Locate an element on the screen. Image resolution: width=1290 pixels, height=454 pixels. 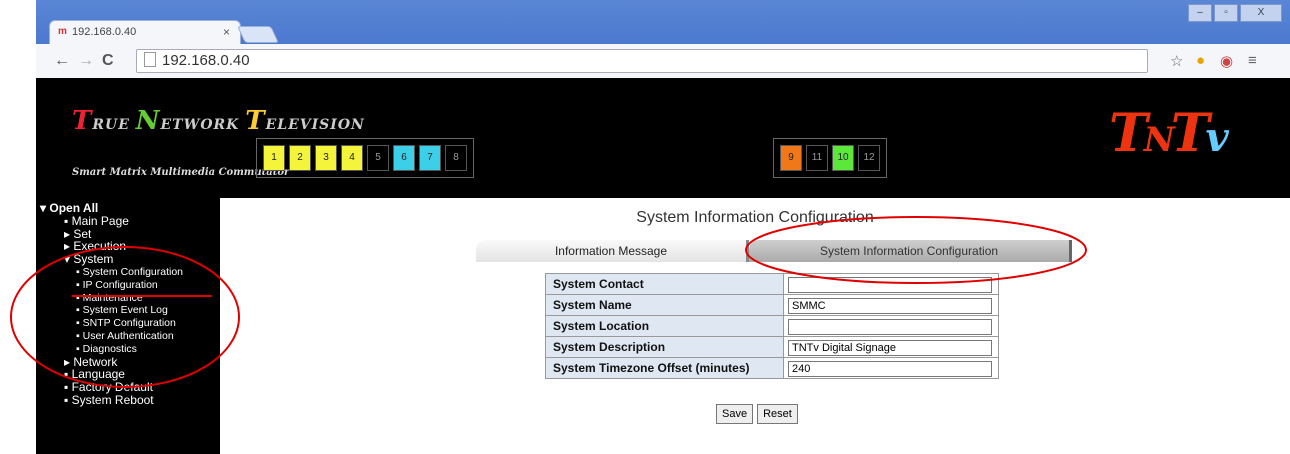
field-label: System Contact is located at coordinates (664, 284).